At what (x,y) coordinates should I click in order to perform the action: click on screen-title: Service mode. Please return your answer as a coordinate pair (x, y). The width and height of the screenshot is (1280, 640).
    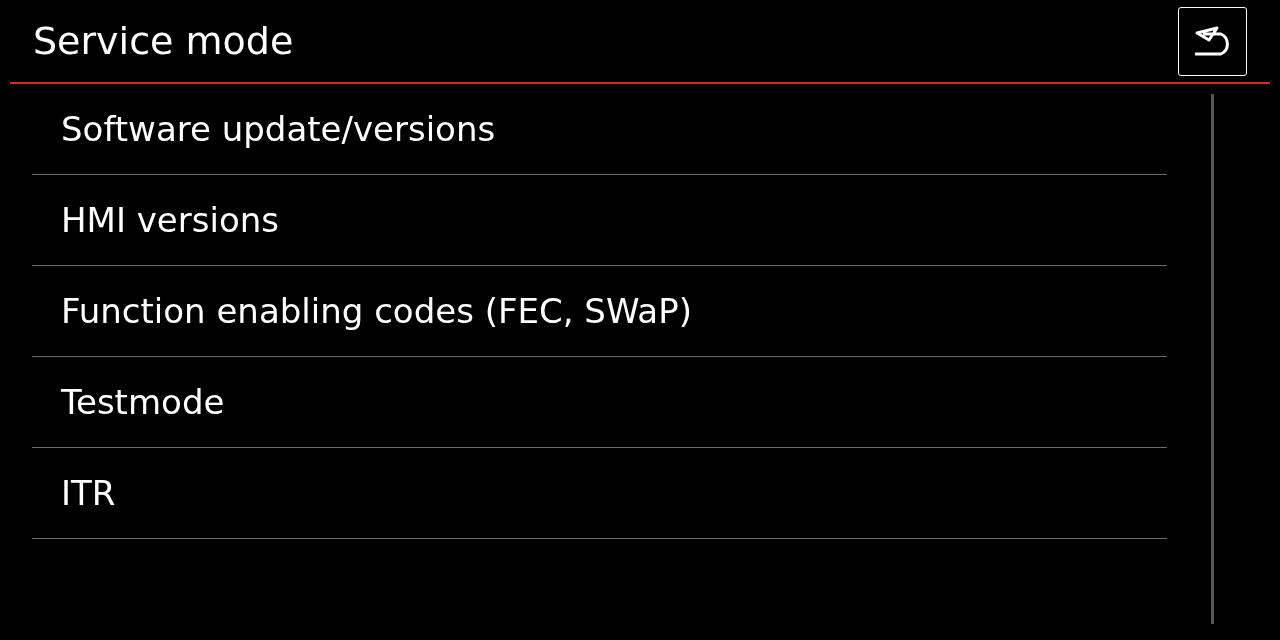
    Looking at the image, I should click on (163, 41).